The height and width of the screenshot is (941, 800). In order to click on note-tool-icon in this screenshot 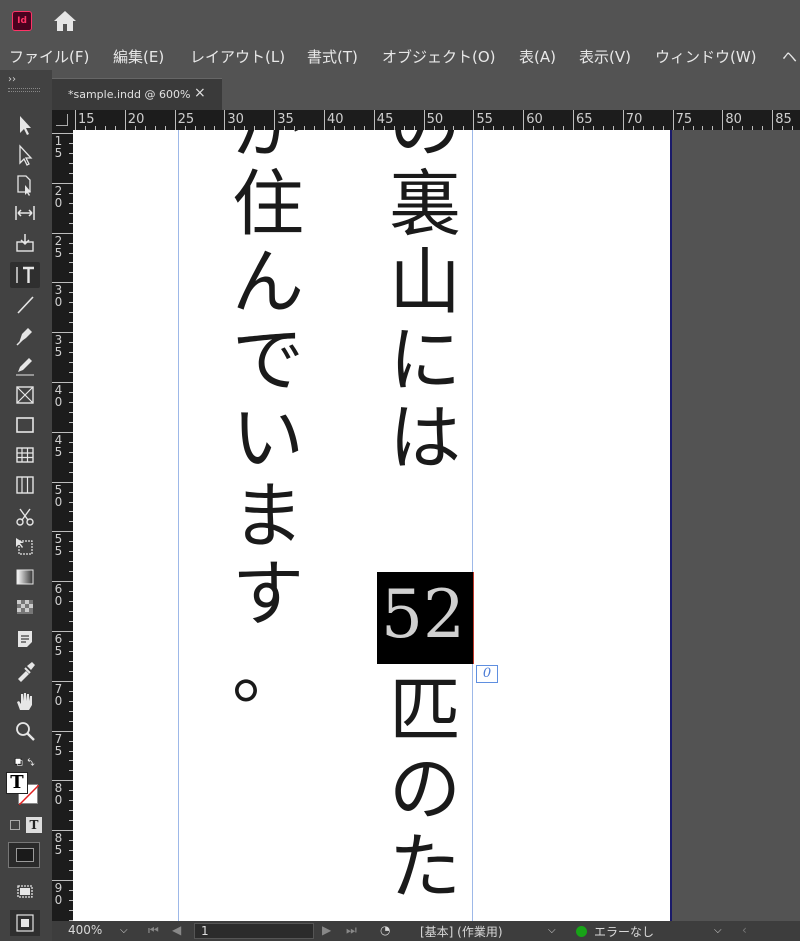, I will do `click(25, 639)`.